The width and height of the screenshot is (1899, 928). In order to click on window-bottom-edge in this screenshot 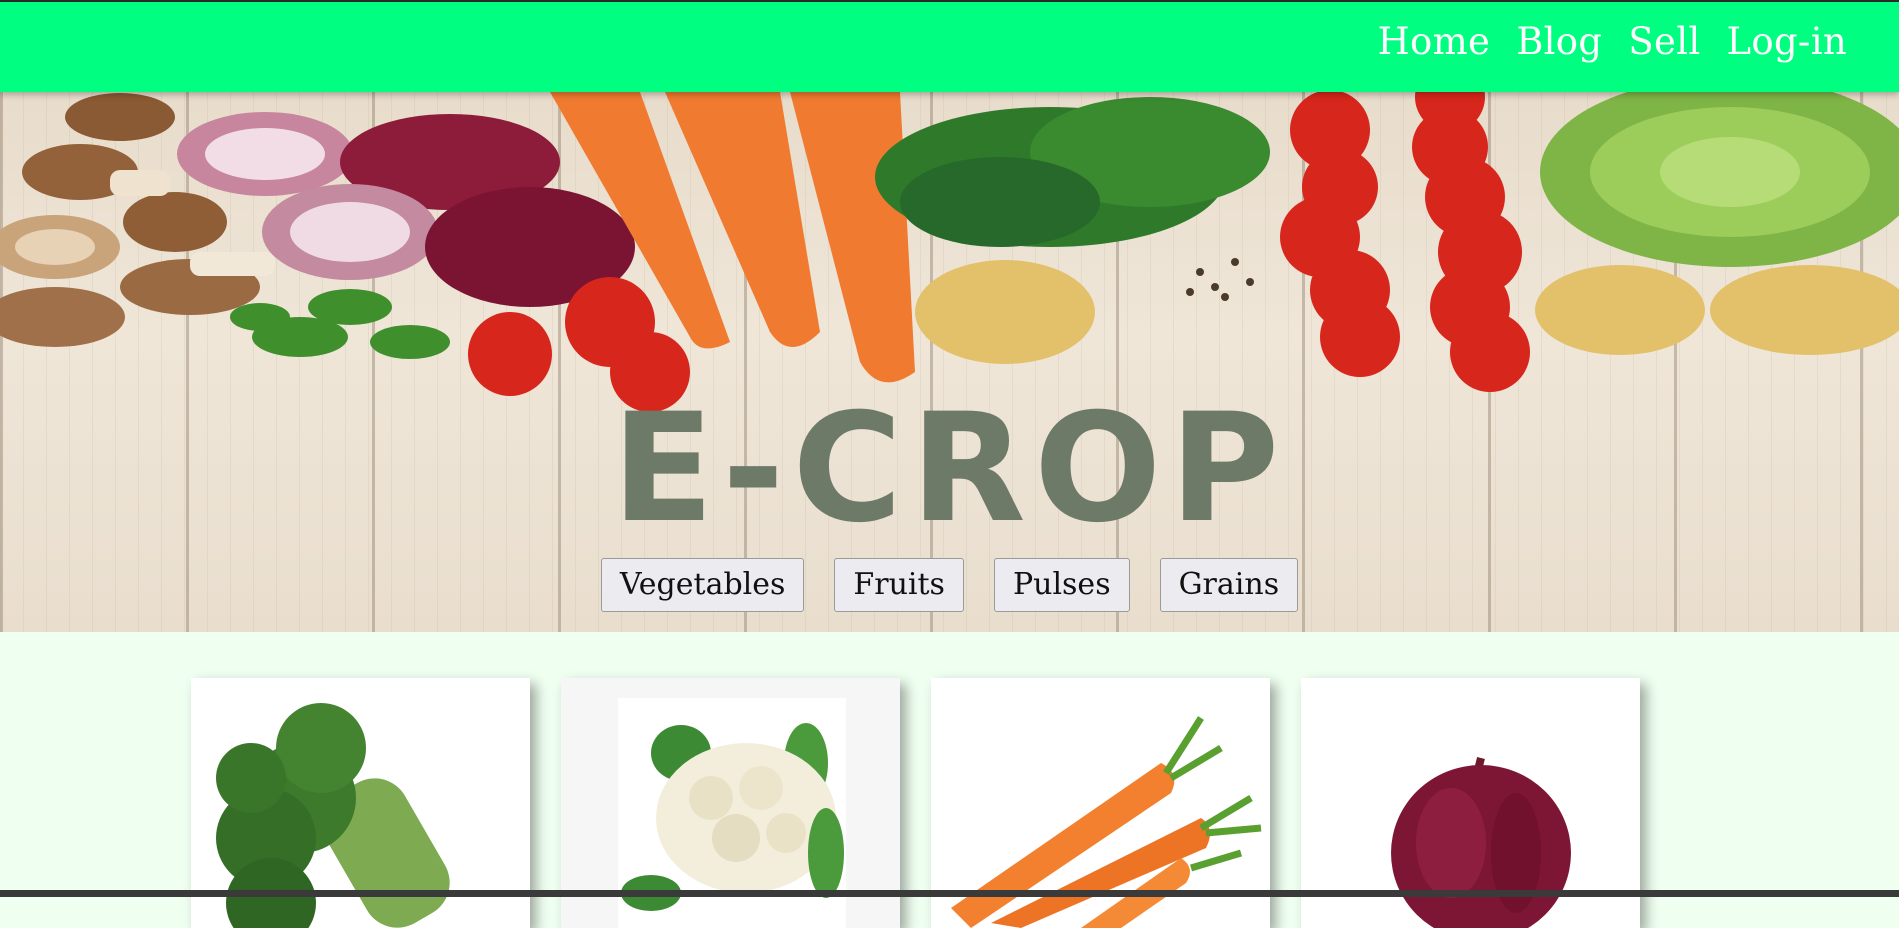, I will do `click(949, 893)`.